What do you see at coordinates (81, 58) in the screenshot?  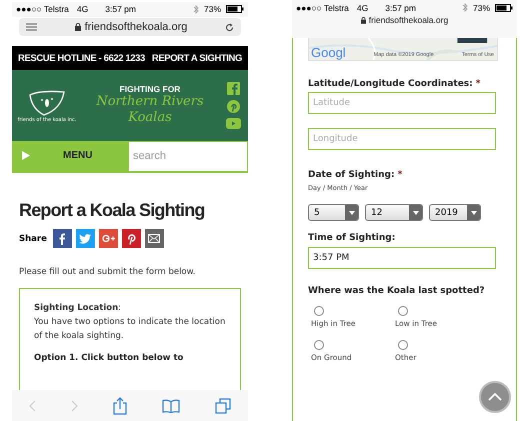 I see `rescue-hotline: RESCUE HOTLINE - 6622 1233` at bounding box center [81, 58].